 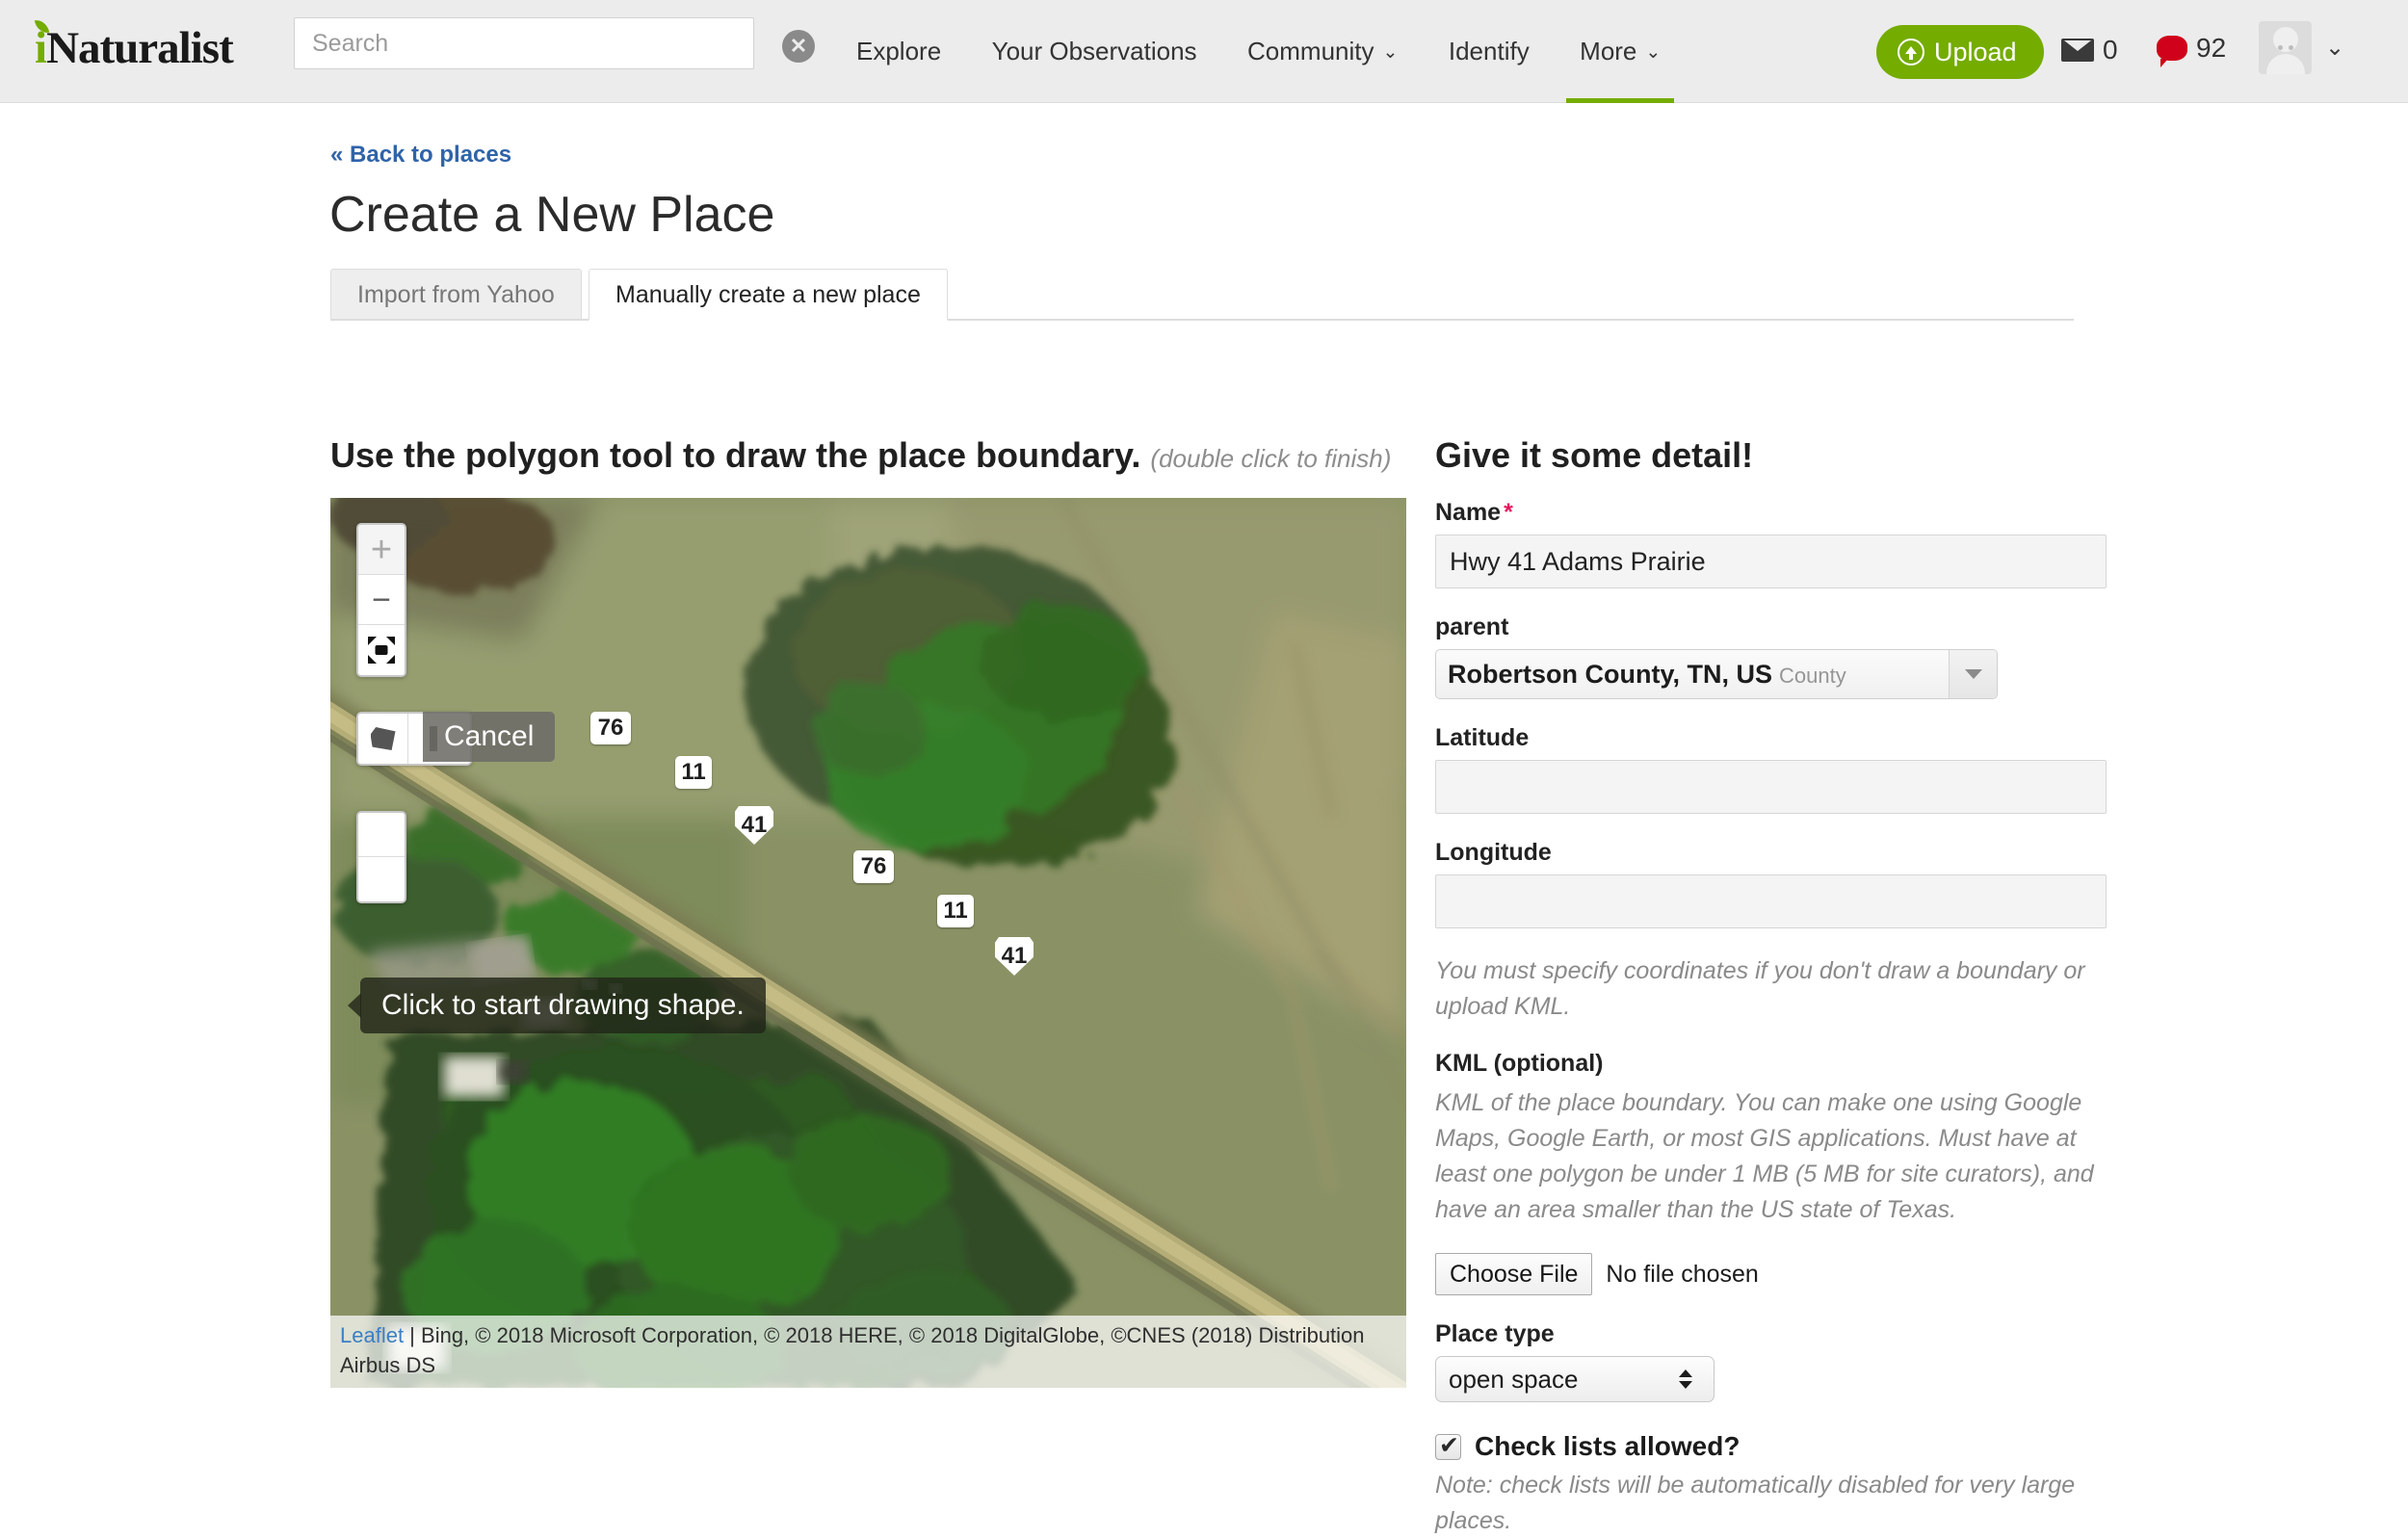 I want to click on name-label: Name *, so click(x=1772, y=513).